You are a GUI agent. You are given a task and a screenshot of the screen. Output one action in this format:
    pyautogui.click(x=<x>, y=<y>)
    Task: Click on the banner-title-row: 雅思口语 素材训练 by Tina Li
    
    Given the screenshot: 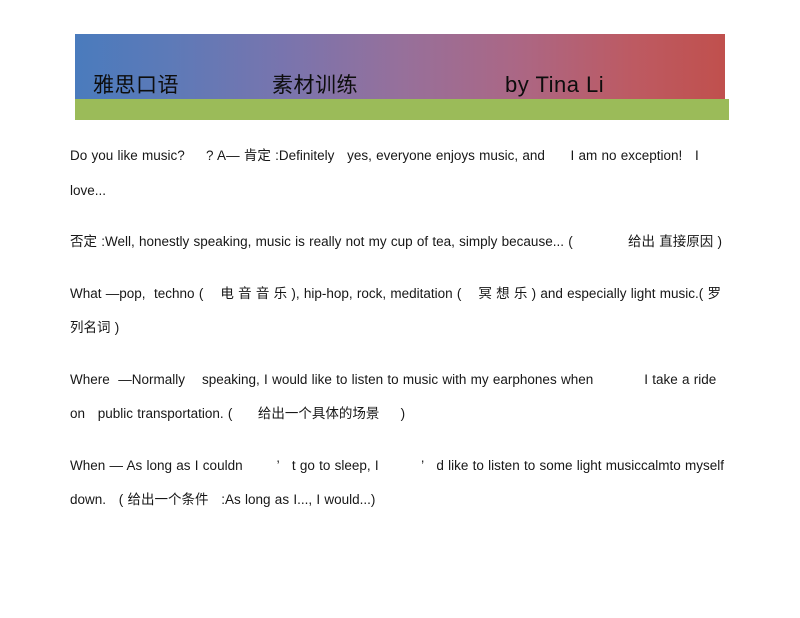 What is the action you would take?
    pyautogui.click(x=400, y=67)
    